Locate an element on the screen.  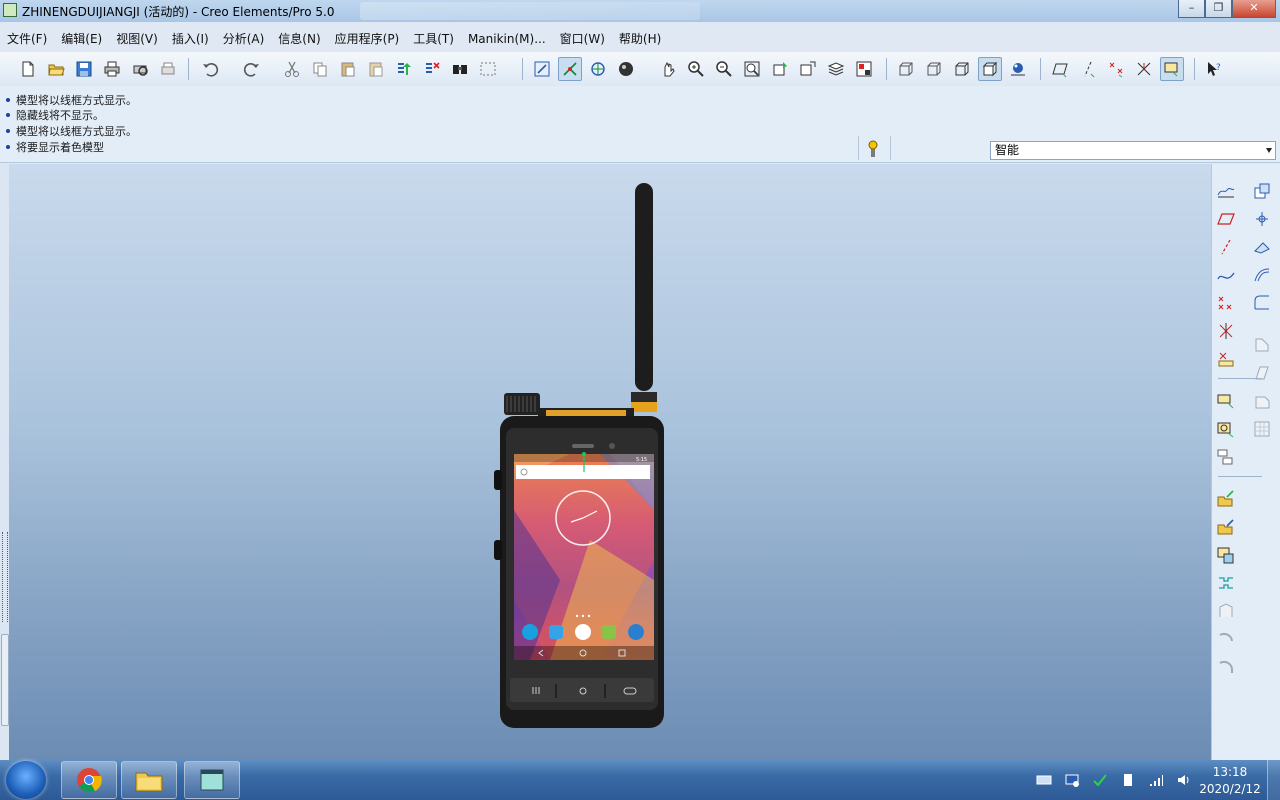
selection-box-icon is located at coordinates (488, 69).